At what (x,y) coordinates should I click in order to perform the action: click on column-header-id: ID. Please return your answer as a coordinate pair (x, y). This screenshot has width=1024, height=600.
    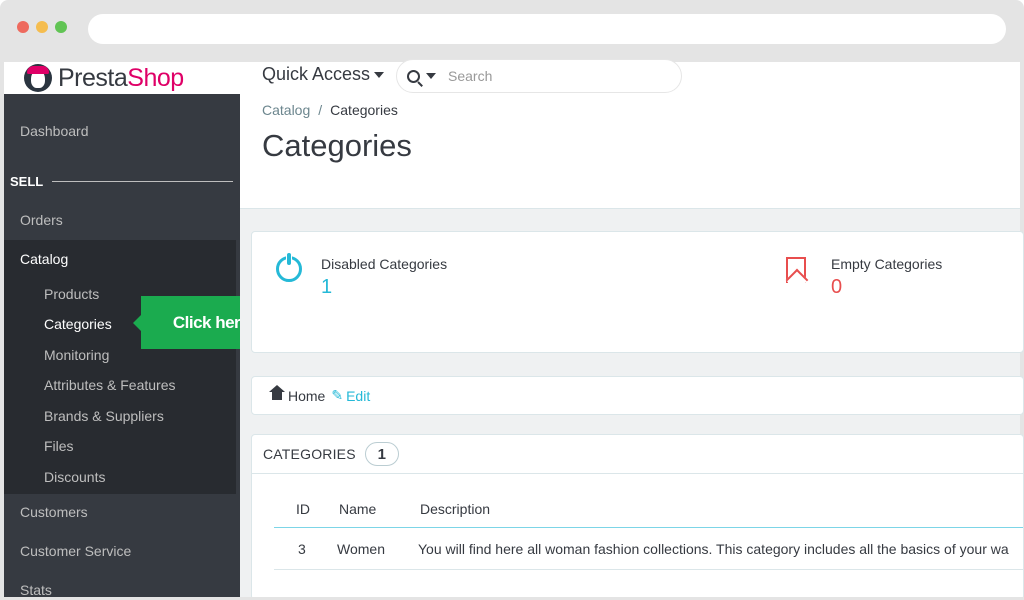
    Looking at the image, I should click on (303, 509).